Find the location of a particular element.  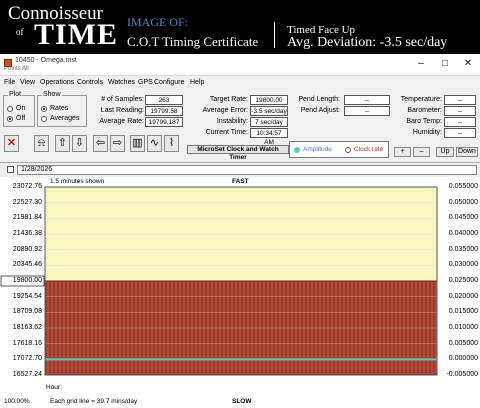

plot-group: Plot On Off is located at coordinates (19, 109).